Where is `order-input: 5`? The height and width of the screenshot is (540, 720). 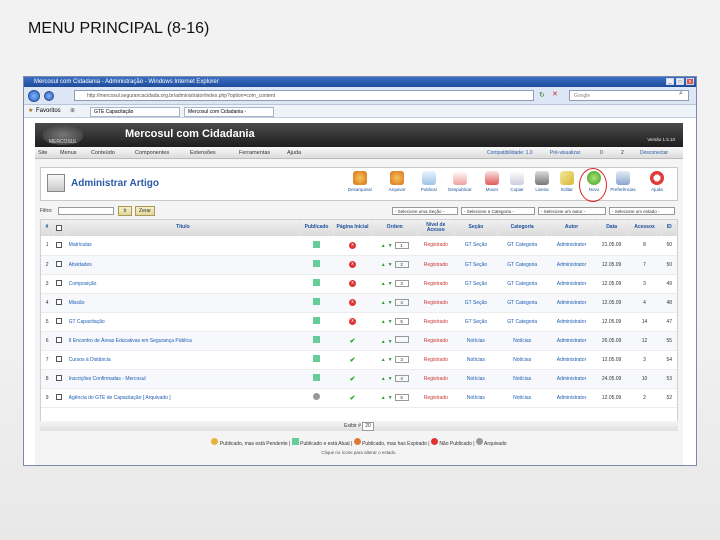
order-input: 5 is located at coordinates (401, 321).